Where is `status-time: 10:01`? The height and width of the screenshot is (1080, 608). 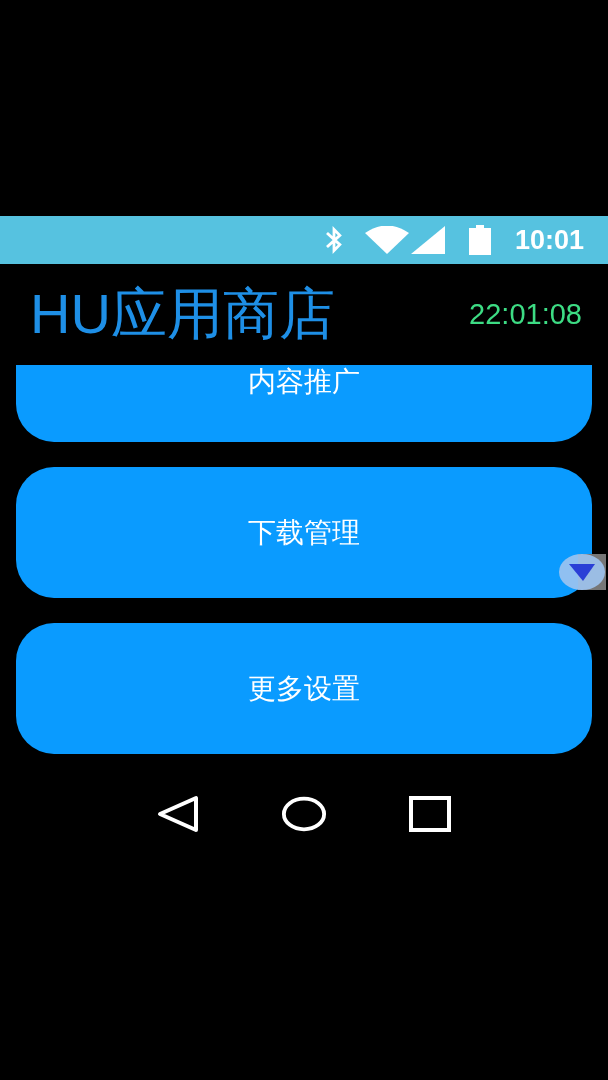 status-time: 10:01 is located at coordinates (549, 240).